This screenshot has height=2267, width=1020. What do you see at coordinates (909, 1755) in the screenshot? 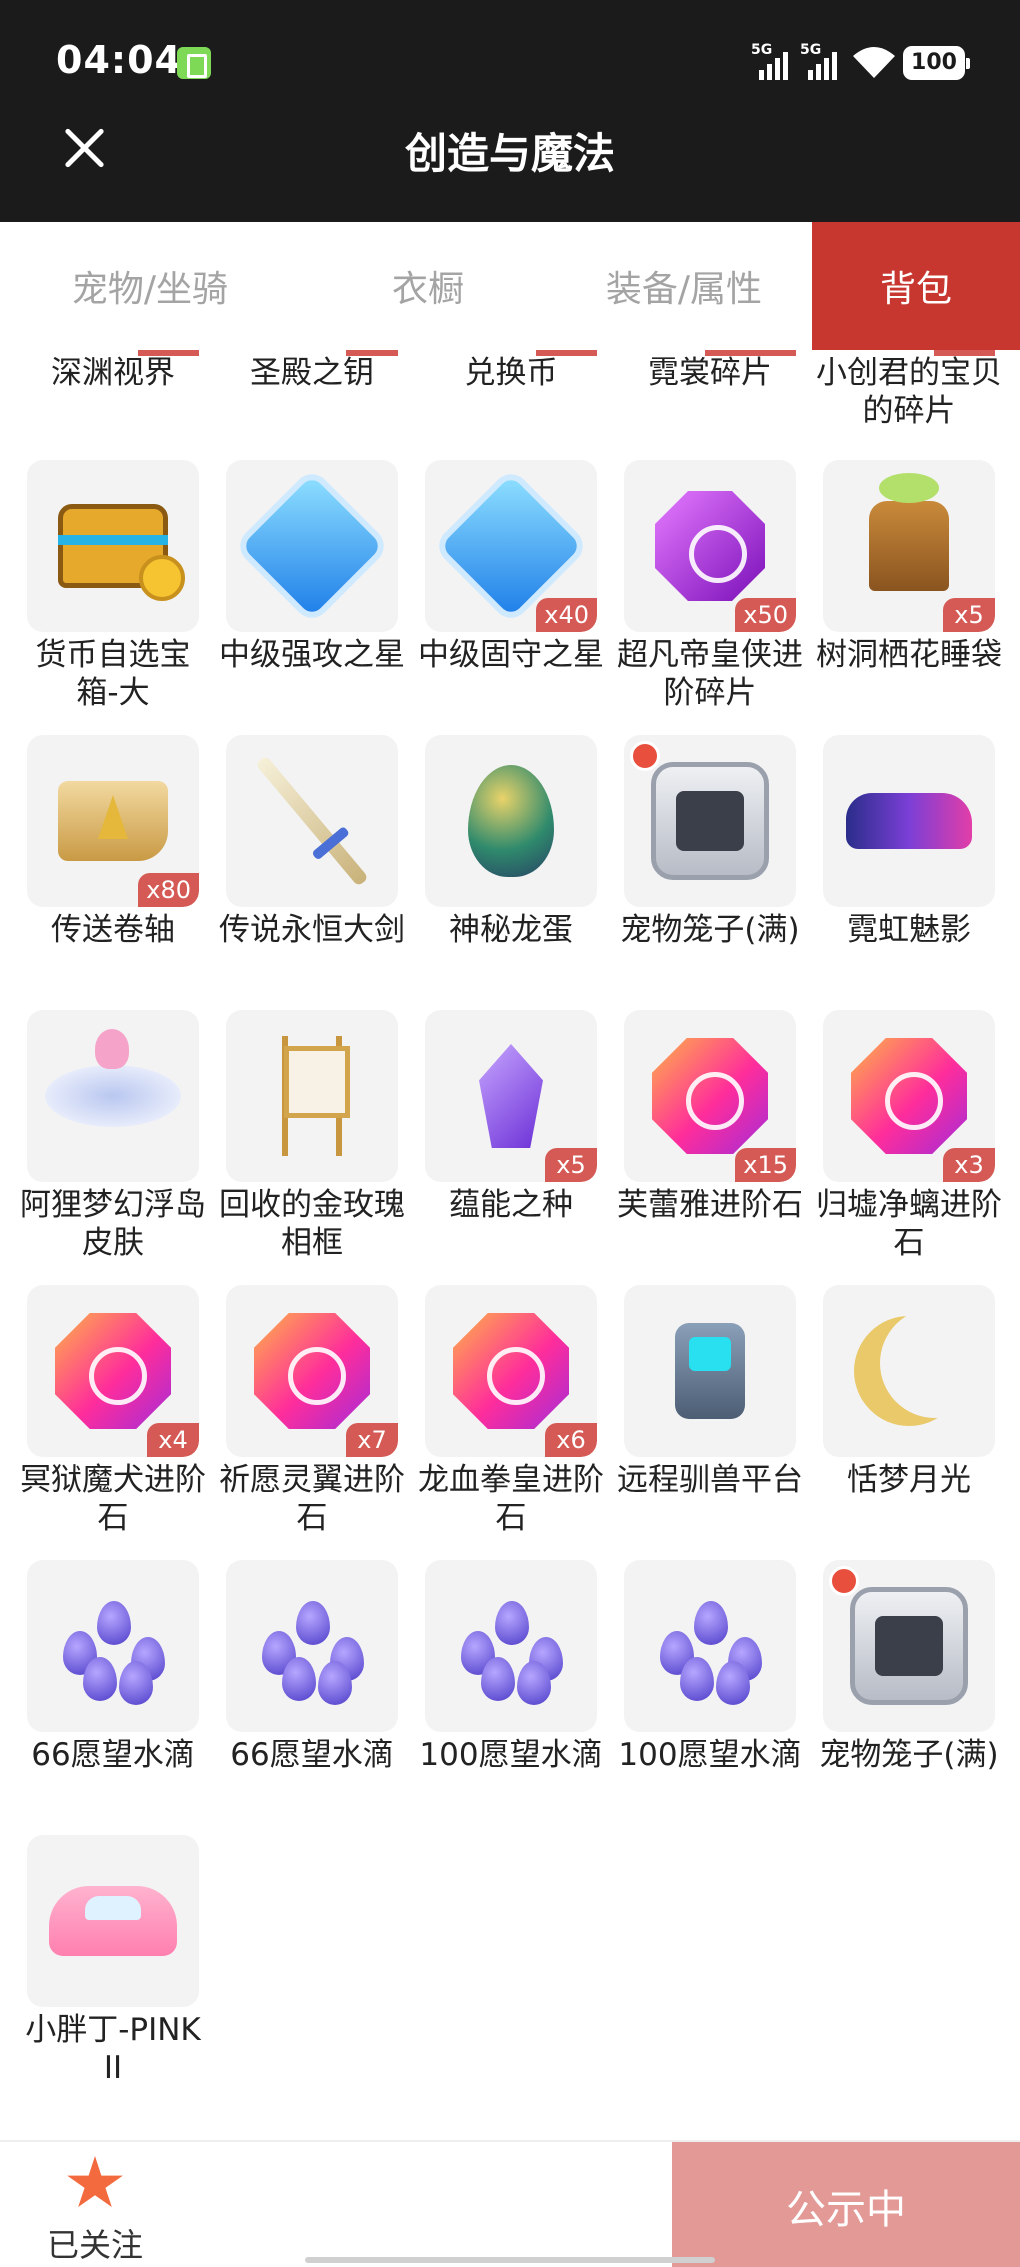
I see `item-name: 宠物笼子(满)` at bounding box center [909, 1755].